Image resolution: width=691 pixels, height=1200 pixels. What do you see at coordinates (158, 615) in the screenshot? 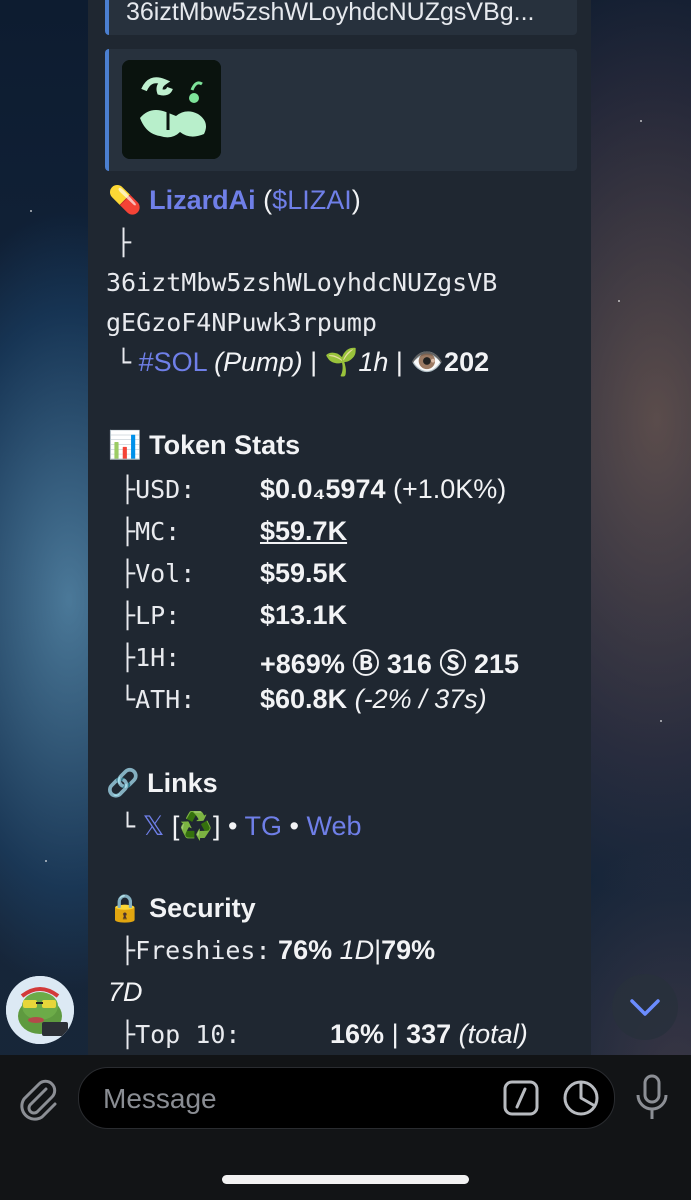
I see `stat-label: LP:` at bounding box center [158, 615].